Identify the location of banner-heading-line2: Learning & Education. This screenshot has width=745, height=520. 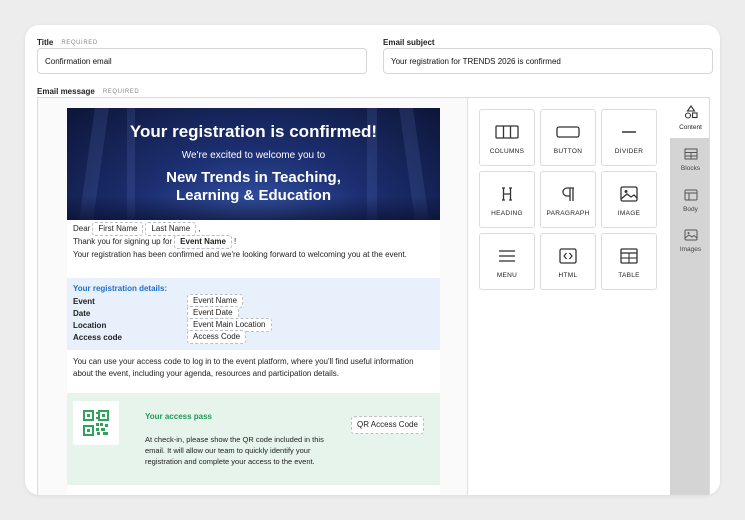
(253, 195).